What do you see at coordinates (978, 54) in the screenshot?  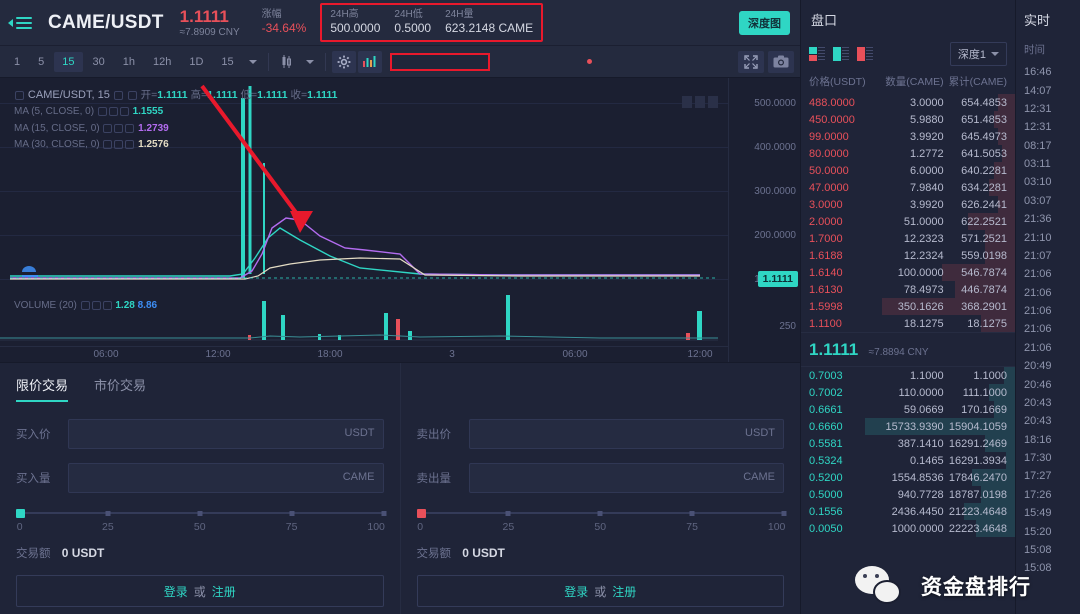 I see `depth-select: 深度1` at bounding box center [978, 54].